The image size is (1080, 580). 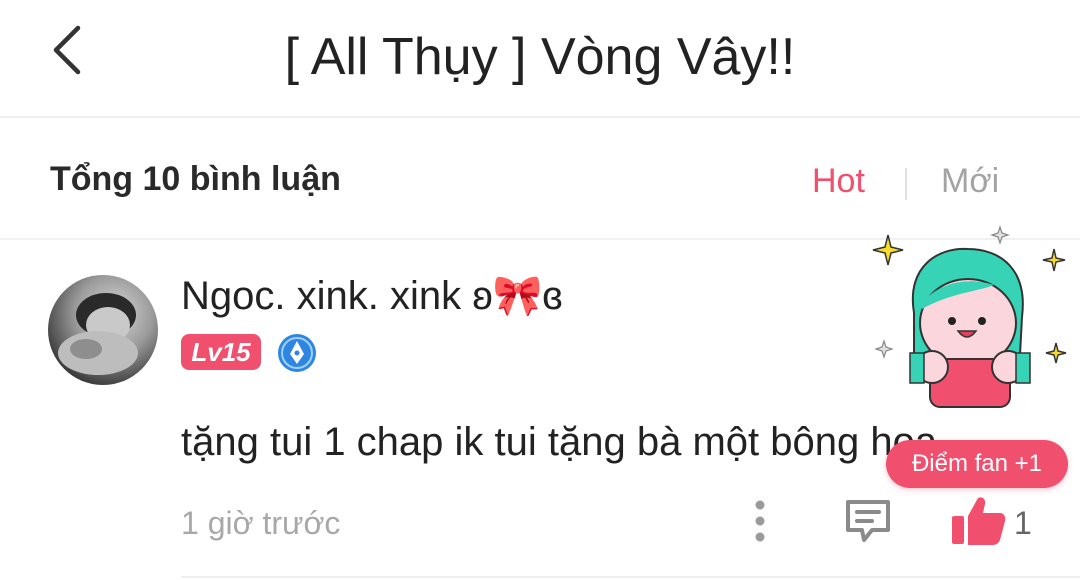 I want to click on page-title: [ All Thụy ] Vòng Vây!!, so click(x=540, y=57).